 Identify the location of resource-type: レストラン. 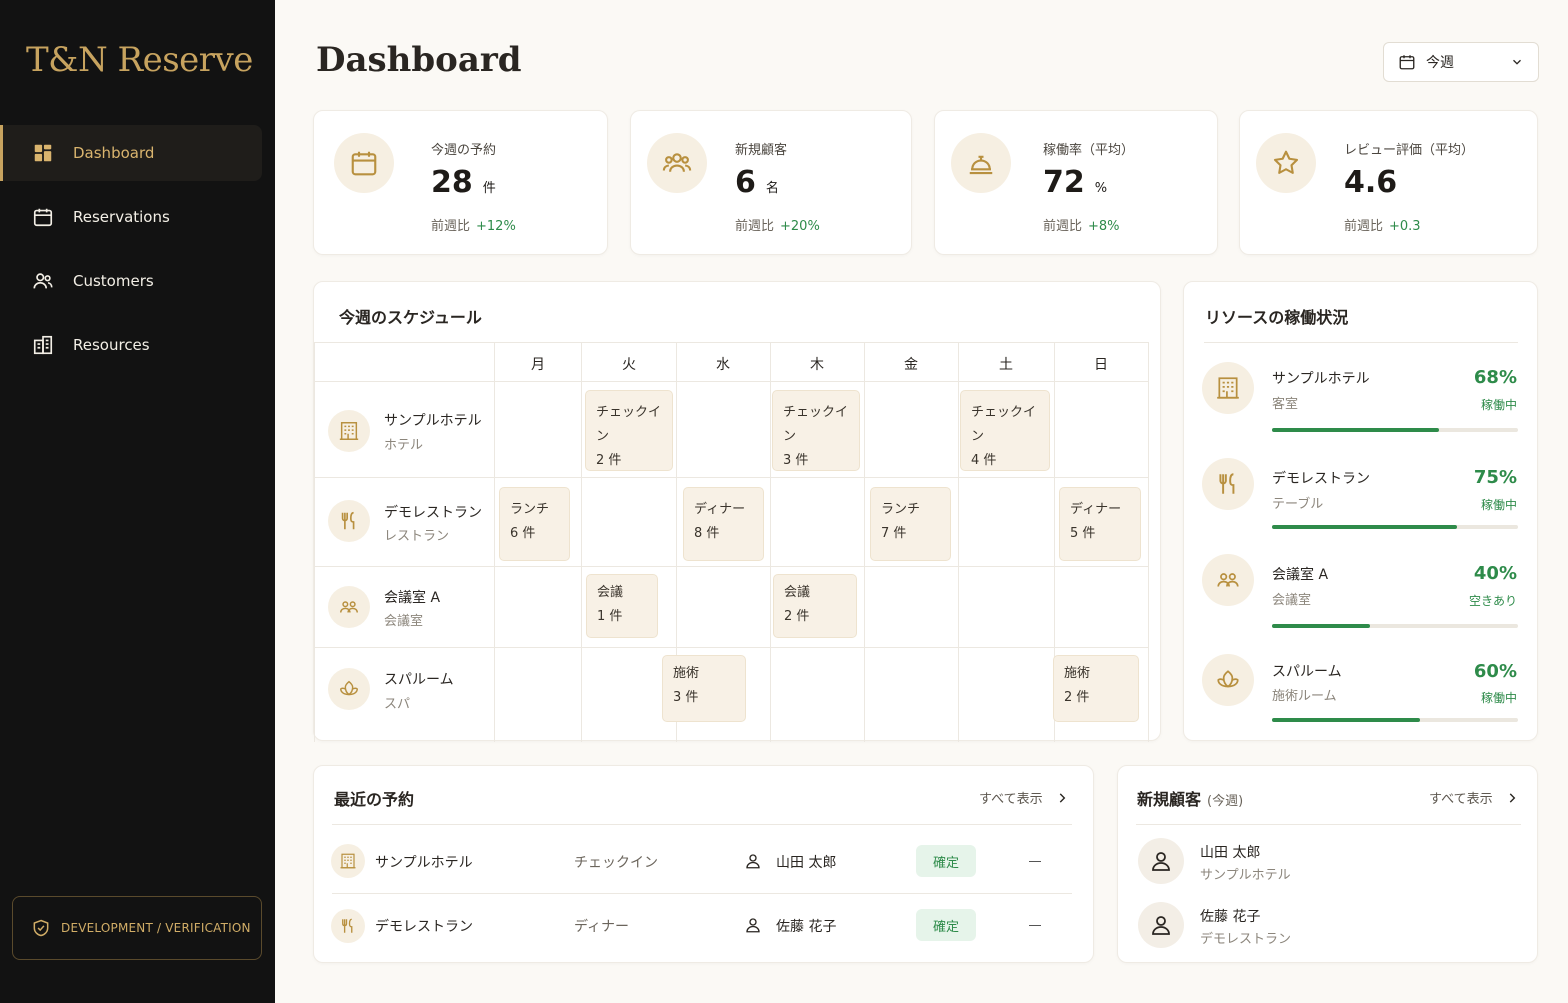
(417, 536).